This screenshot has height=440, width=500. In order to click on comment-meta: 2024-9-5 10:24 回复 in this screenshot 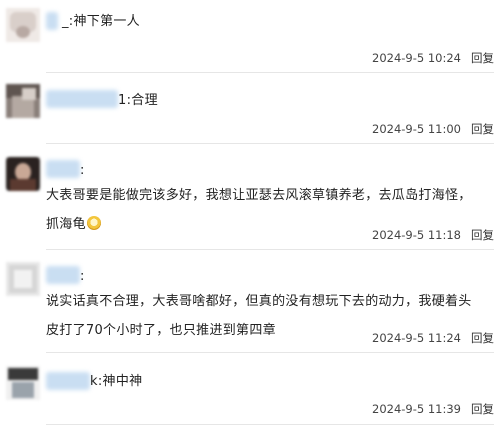, I will do `click(433, 58)`.